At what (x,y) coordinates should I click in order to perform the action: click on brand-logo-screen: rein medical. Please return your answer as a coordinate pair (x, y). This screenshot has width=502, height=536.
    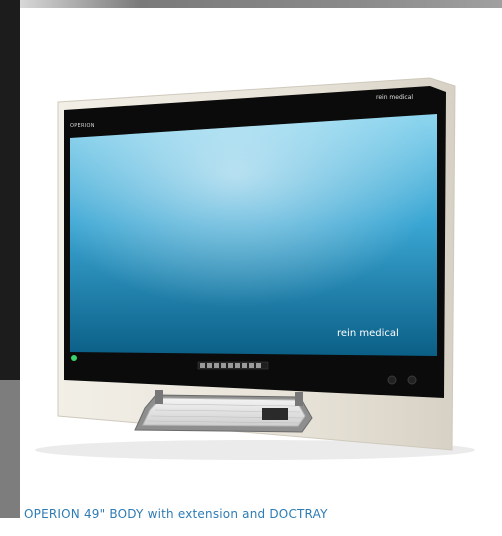
    Looking at the image, I should click on (368, 333).